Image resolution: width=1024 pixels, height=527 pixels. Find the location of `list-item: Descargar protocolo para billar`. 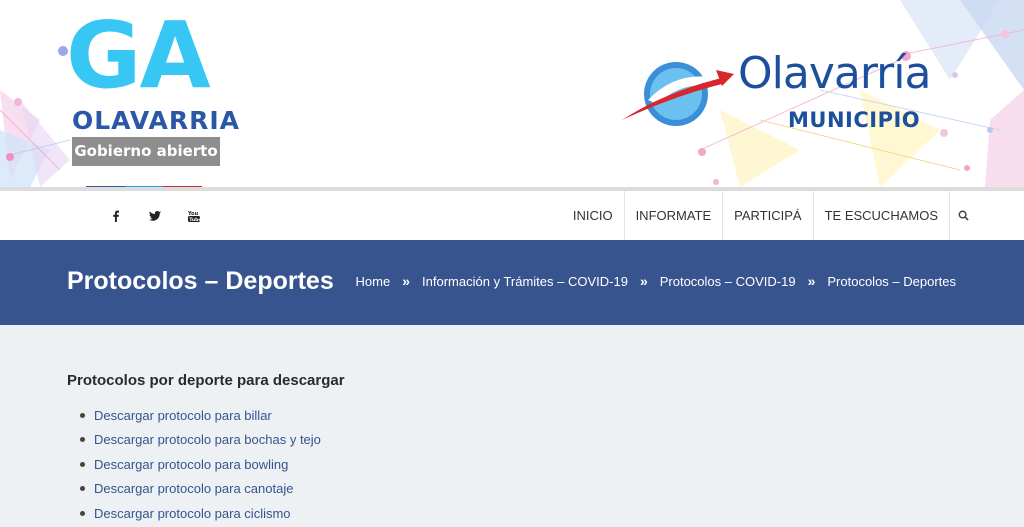

list-item: Descargar protocolo para billar is located at coordinates (200, 415).